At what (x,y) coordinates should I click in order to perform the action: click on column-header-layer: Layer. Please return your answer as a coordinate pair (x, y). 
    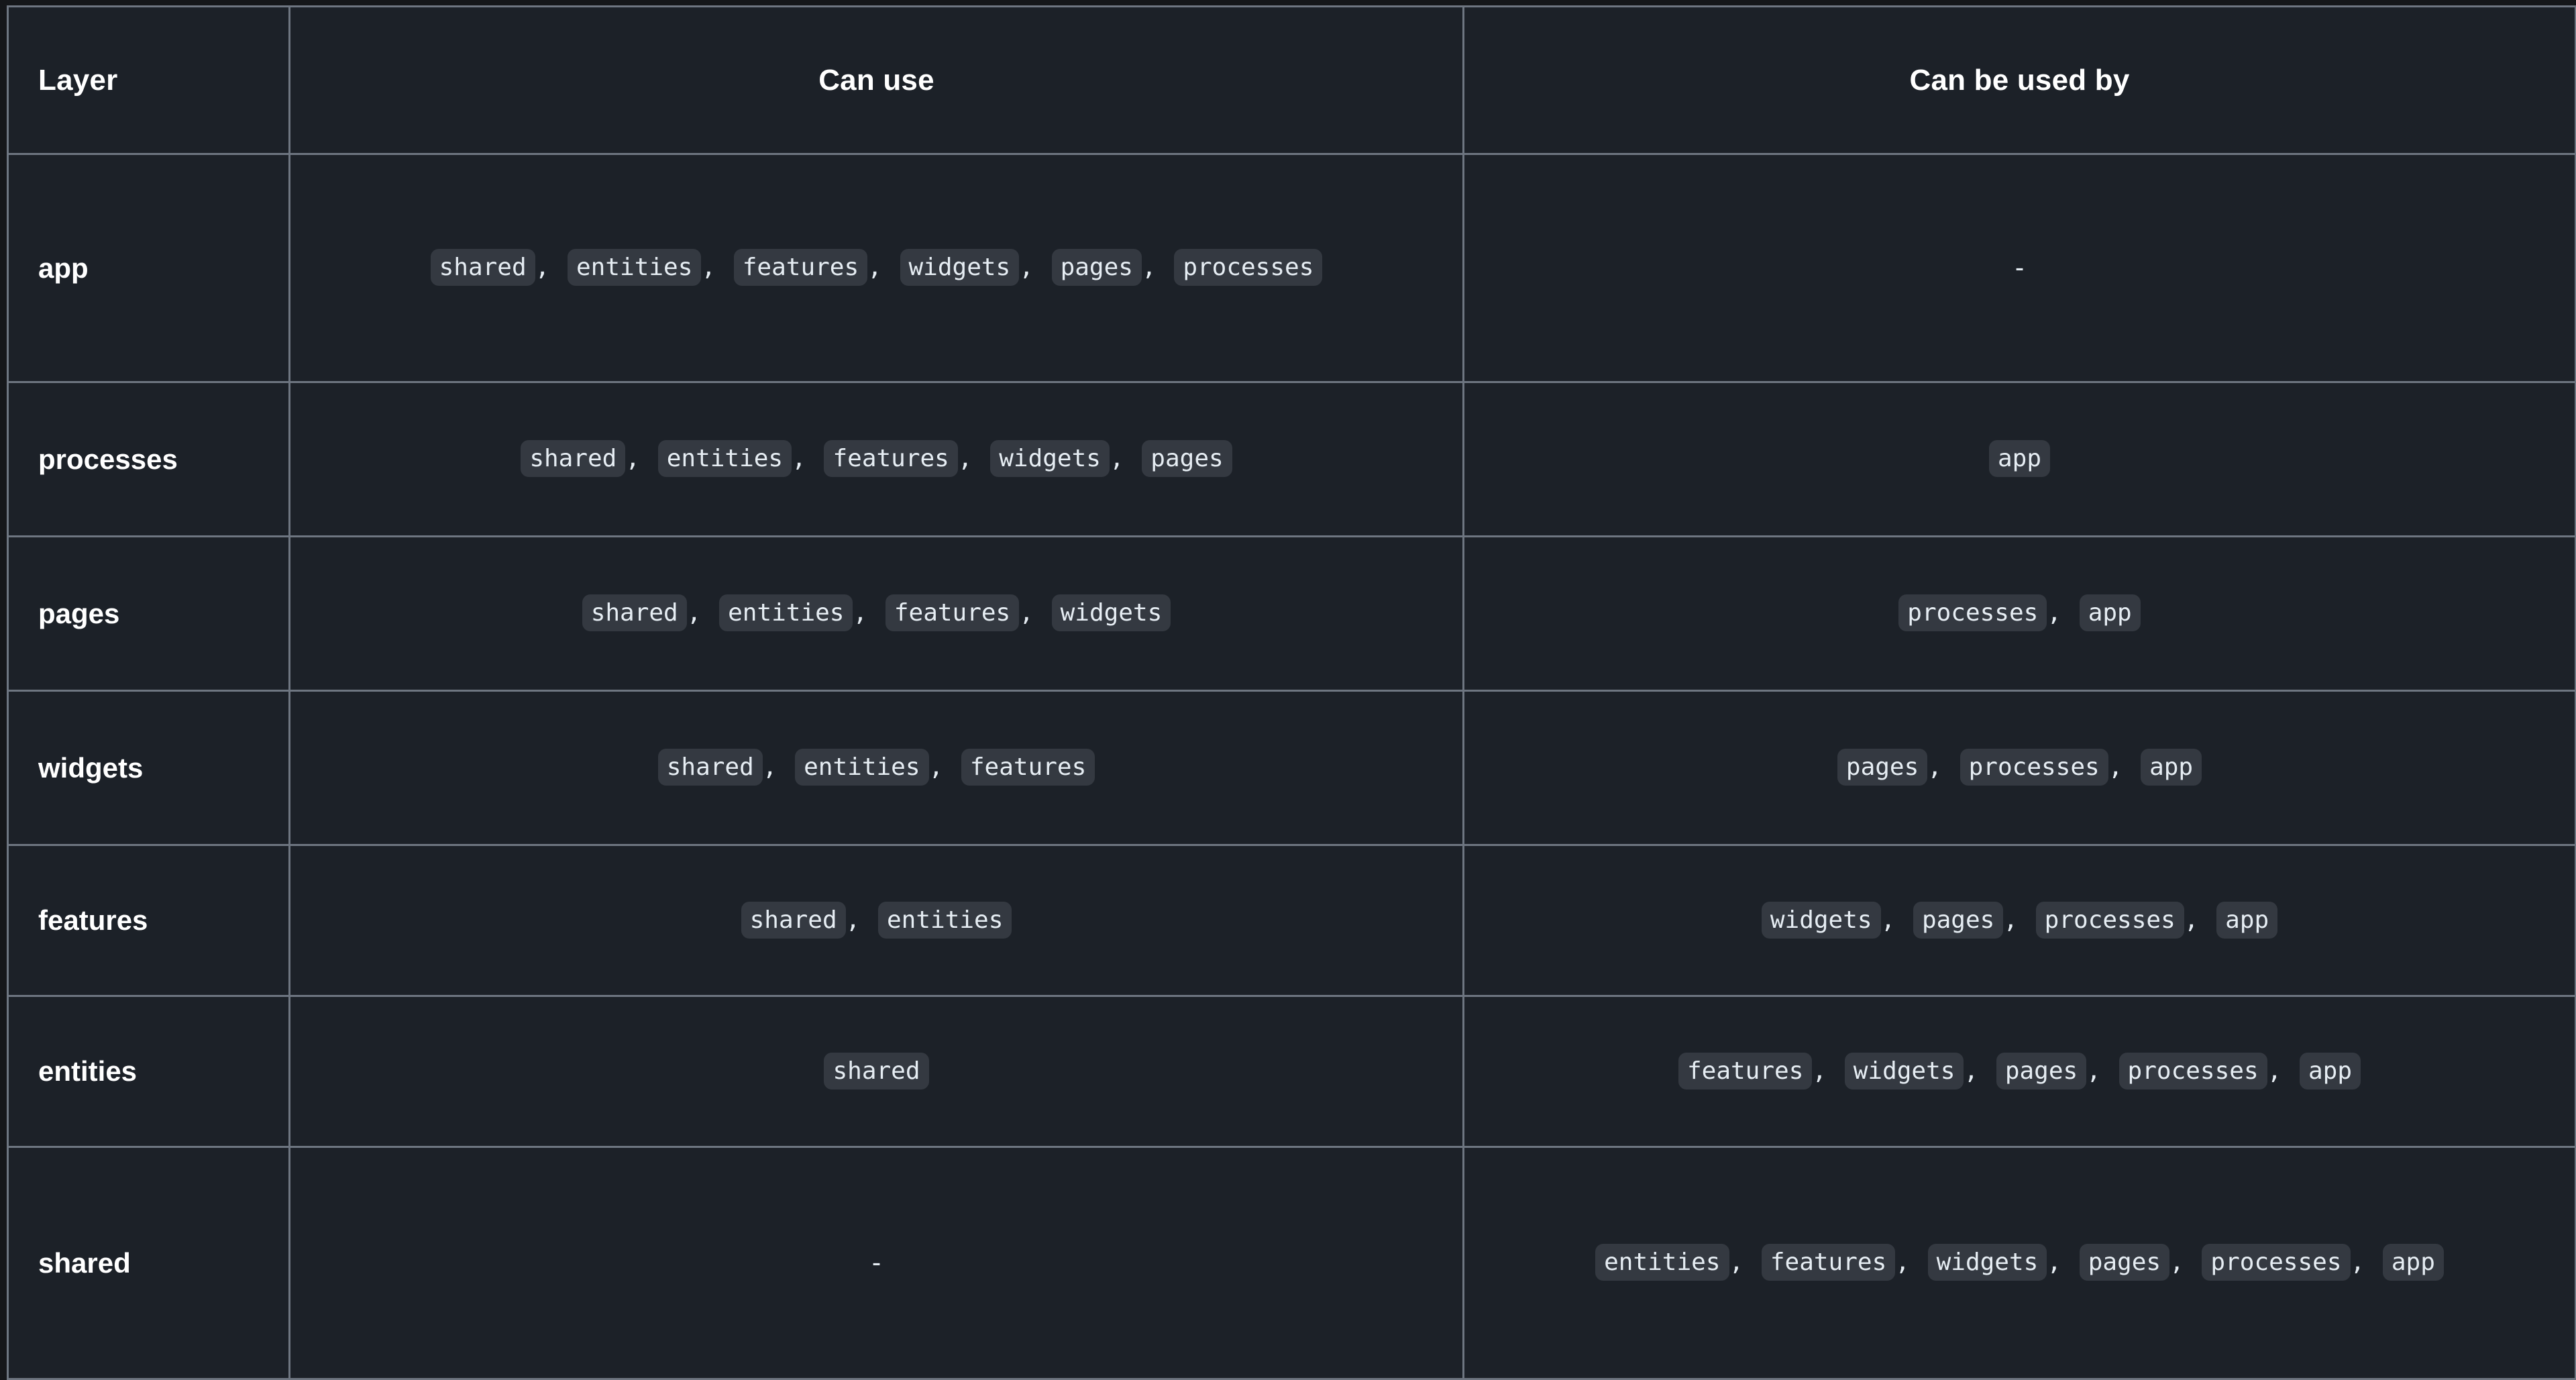
    Looking at the image, I should click on (148, 80).